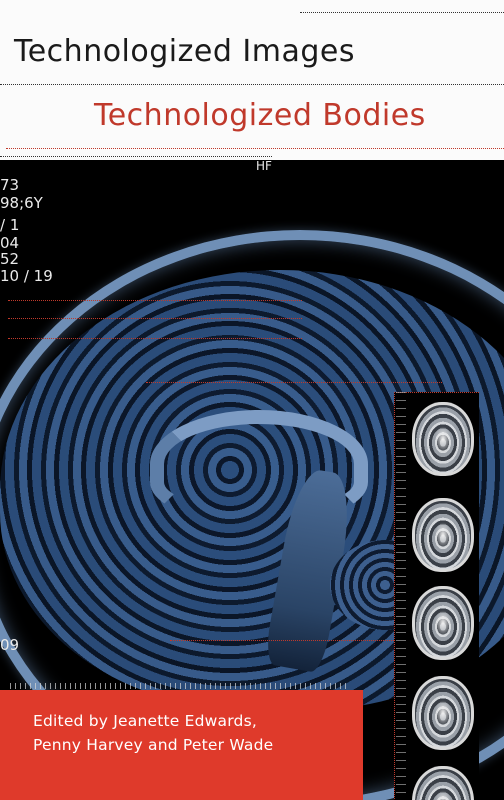 The height and width of the screenshot is (800, 504). What do you see at coordinates (26, 276) in the screenshot?
I see `scan-label: 10 / 19` at bounding box center [26, 276].